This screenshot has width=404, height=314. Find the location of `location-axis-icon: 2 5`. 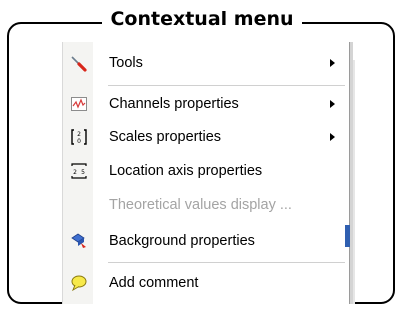

location-axis-icon: 2 5 is located at coordinates (79, 171).